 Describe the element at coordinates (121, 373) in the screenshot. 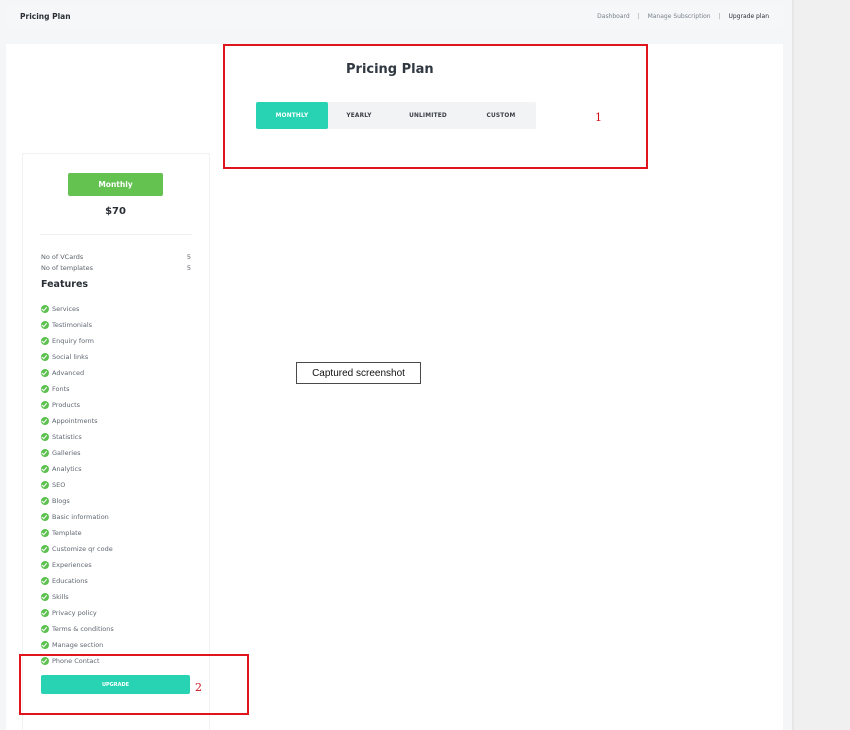

I see `feature-item: Advanced` at that location.